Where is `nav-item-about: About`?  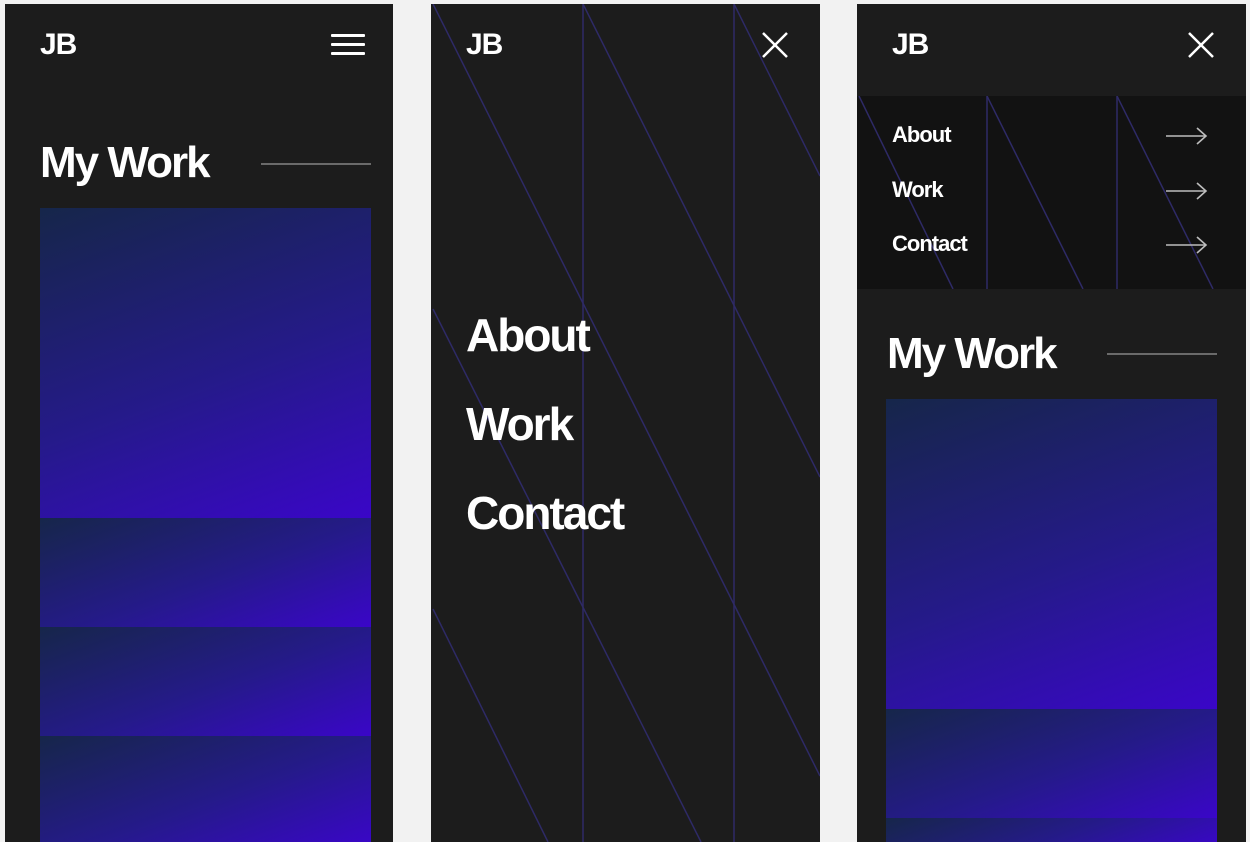
nav-item-about: About is located at coordinates (544, 348).